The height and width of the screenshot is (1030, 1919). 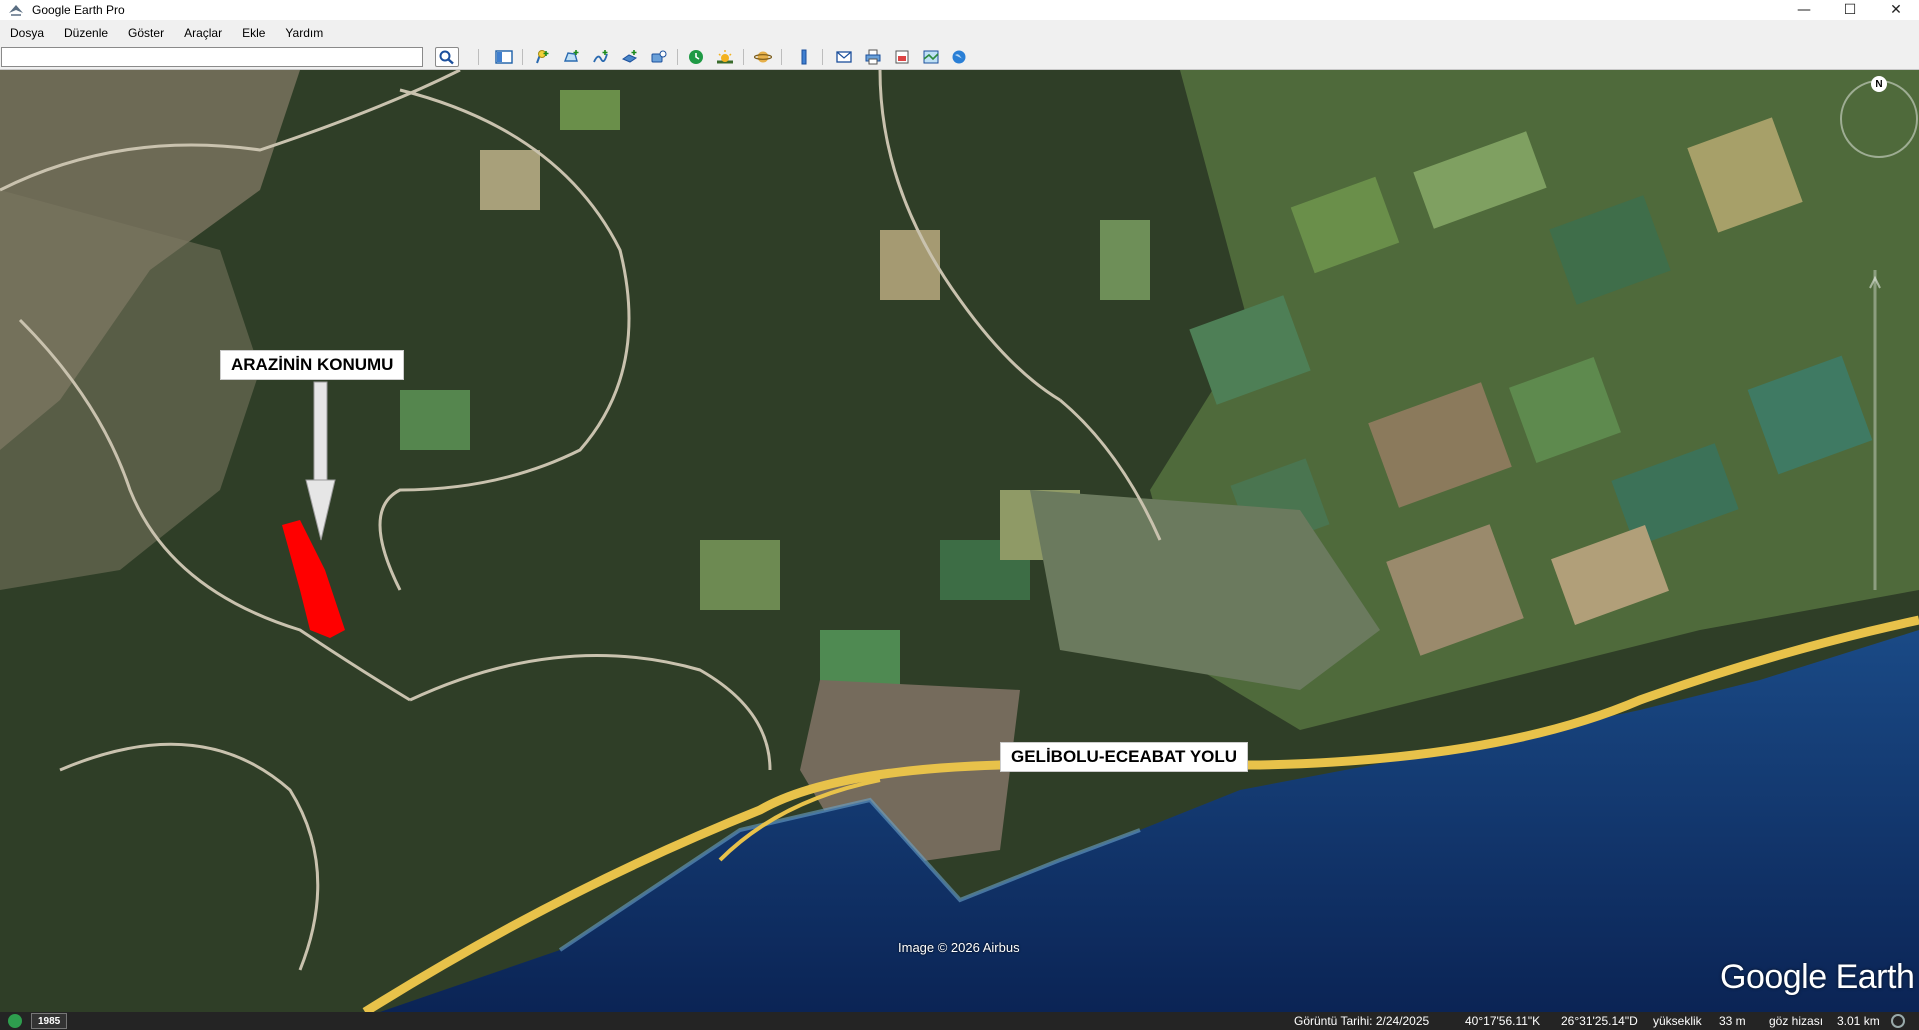 What do you see at coordinates (27, 33) in the screenshot?
I see `menu-dosya: Dosya` at bounding box center [27, 33].